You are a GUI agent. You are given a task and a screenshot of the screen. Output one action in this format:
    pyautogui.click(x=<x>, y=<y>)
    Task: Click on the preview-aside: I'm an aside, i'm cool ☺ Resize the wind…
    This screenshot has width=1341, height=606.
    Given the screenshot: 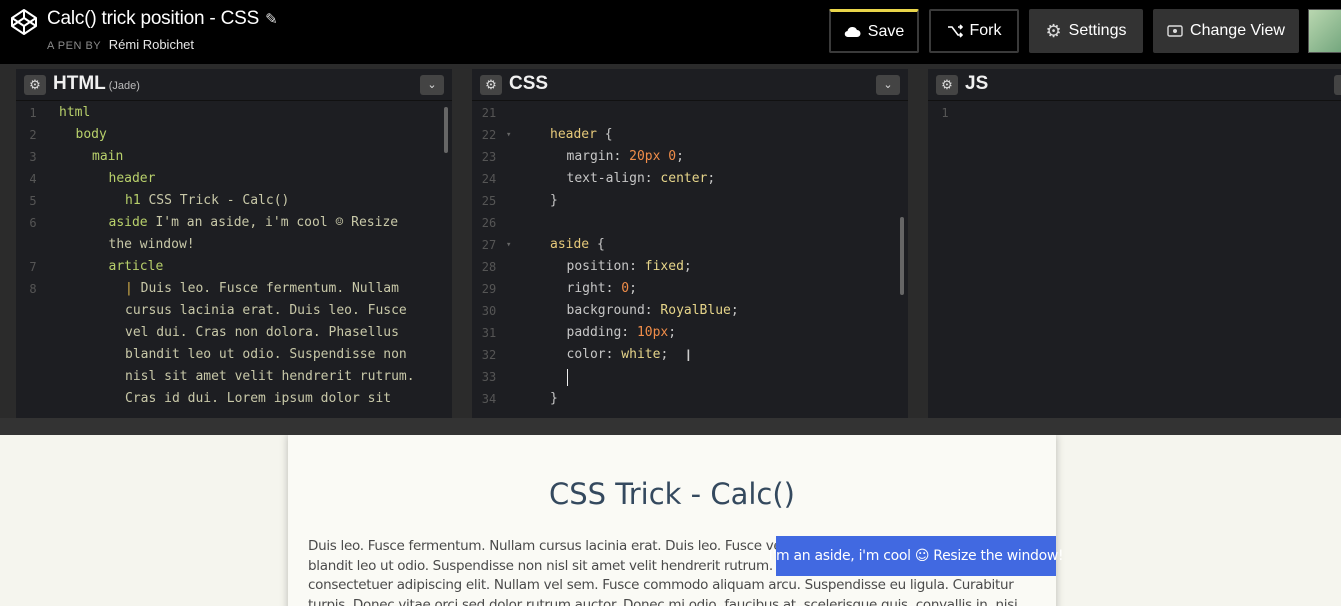 What is the action you would take?
    pyautogui.click(x=916, y=556)
    